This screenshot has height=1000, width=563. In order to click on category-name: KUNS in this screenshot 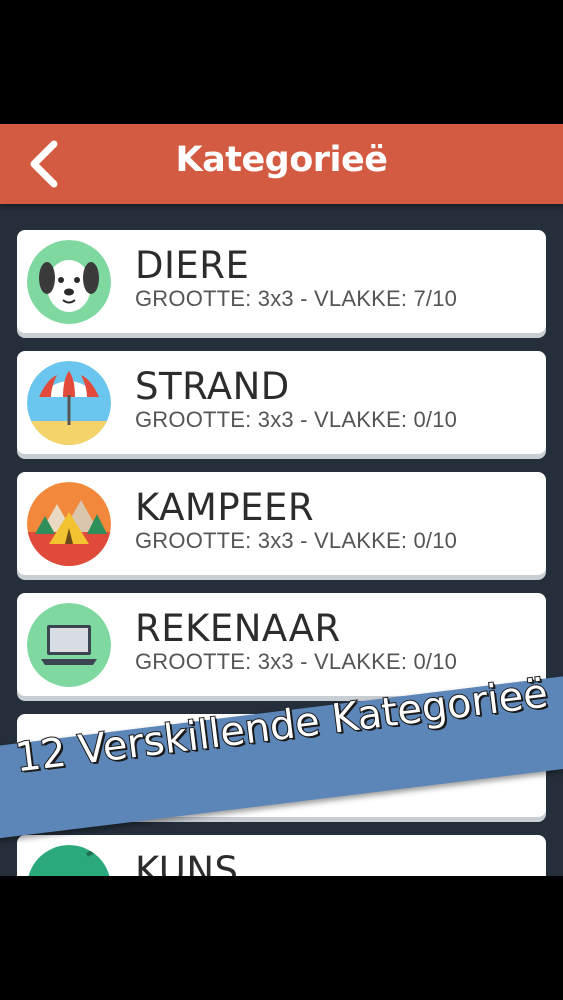, I will do `click(187, 862)`.